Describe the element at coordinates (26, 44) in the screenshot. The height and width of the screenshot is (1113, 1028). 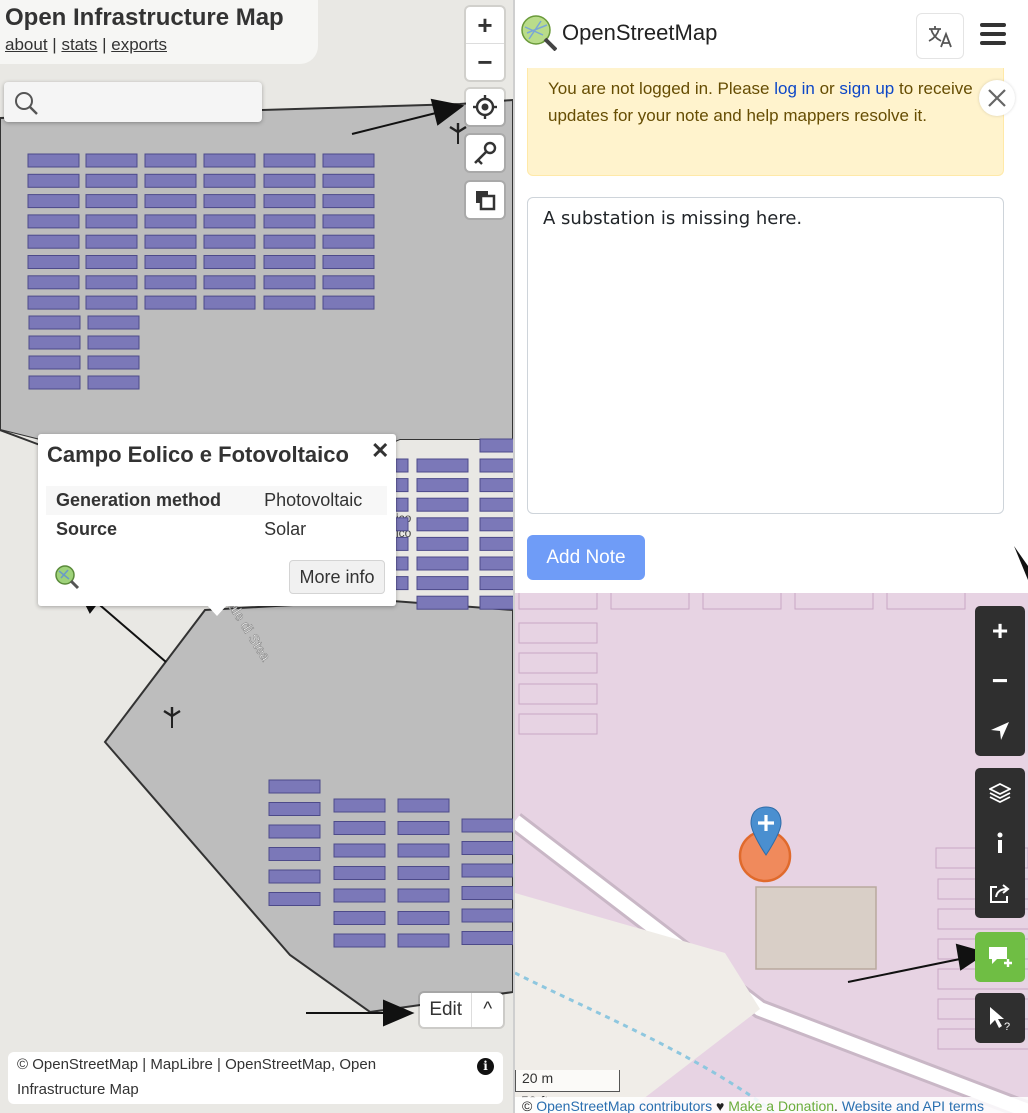
I see `about-link: about` at that location.